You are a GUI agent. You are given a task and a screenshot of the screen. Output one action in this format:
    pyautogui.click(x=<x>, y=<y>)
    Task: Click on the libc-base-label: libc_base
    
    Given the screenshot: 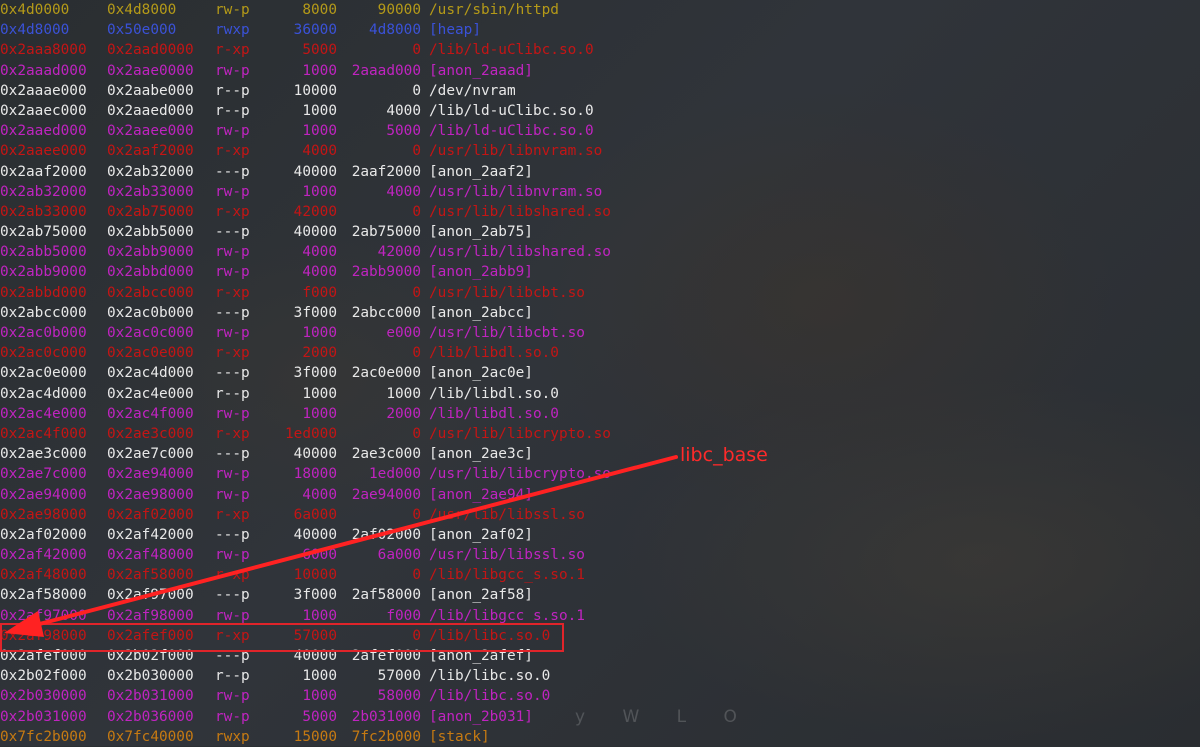 What is the action you would take?
    pyautogui.click(x=724, y=455)
    